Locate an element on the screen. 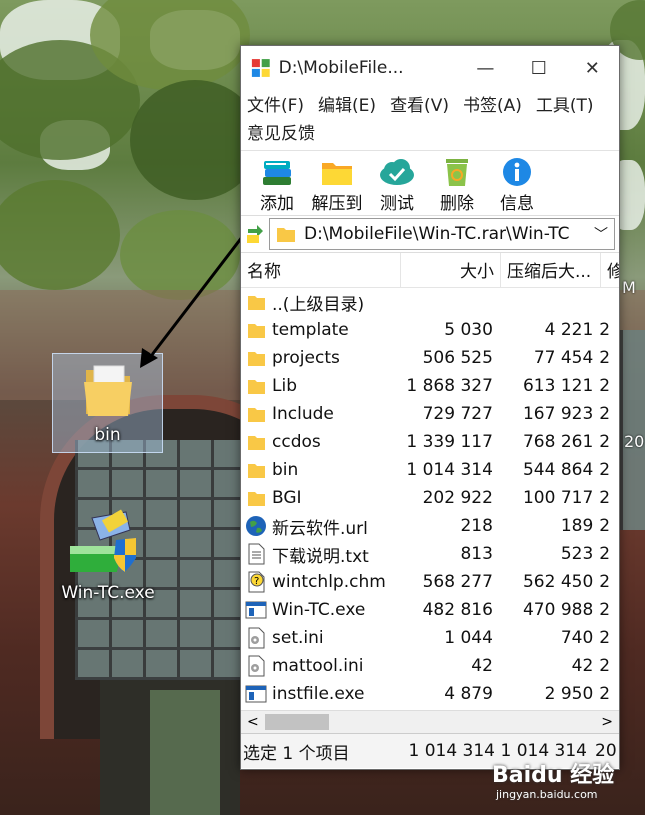 This screenshot has width=645, height=815. file-size: 813 is located at coordinates (476, 554).